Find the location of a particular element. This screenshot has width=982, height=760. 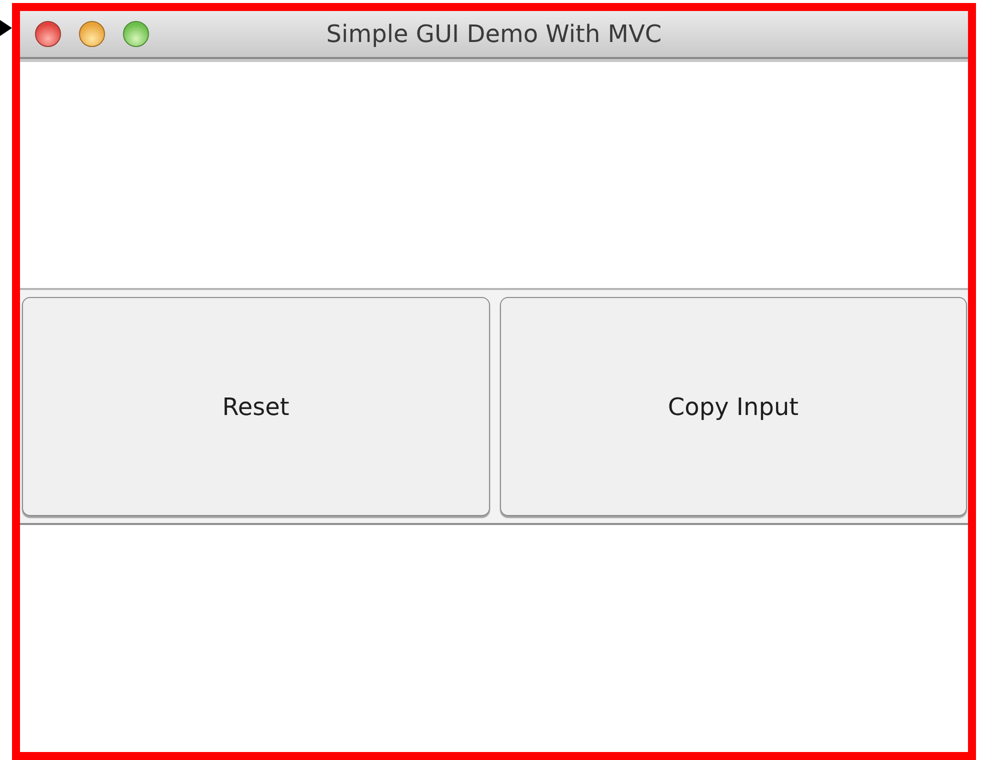

zoom-light-icon is located at coordinates (136, 34).